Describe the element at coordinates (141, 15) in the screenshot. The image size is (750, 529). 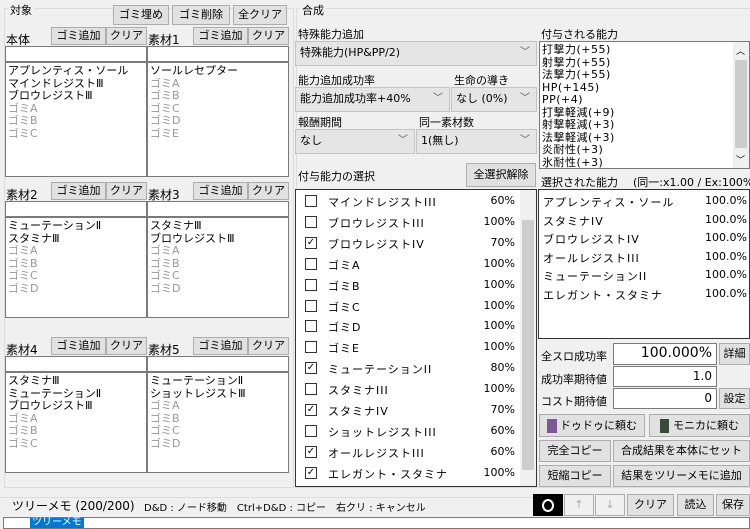
I see `fill-trash-button: ゴミ埋め` at that location.